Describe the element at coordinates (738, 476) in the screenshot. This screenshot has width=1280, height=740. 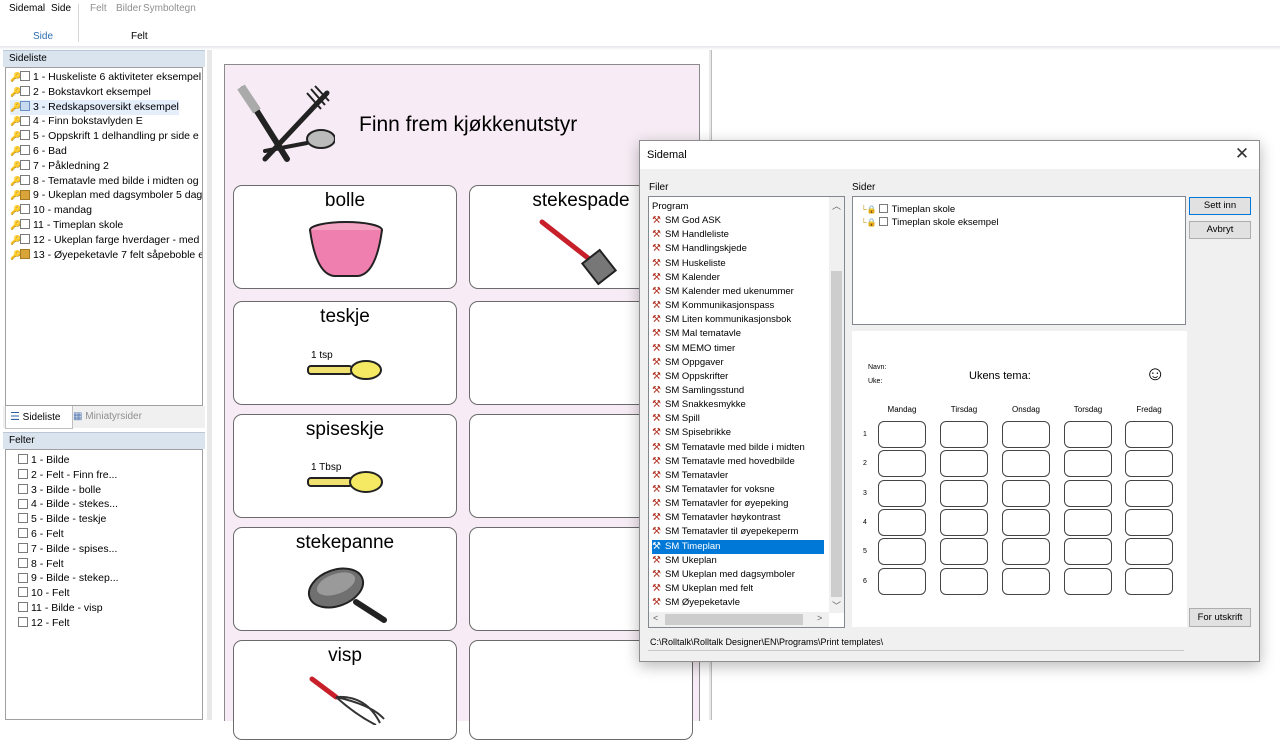
I see `file-item: ⚒ SM Tematavler` at that location.